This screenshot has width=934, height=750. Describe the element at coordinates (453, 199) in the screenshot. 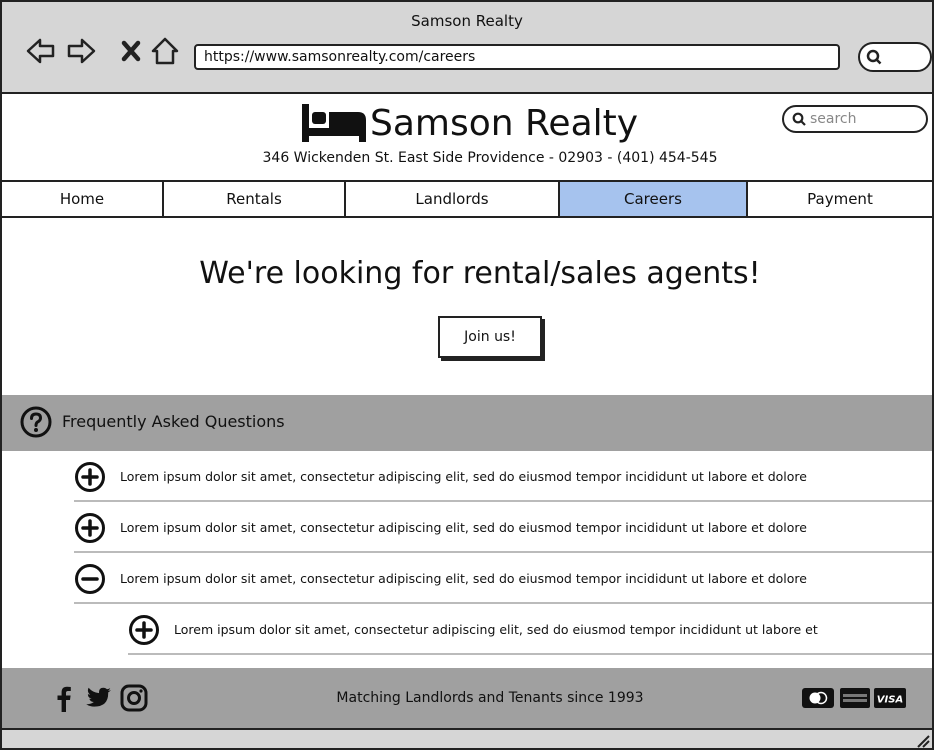

I see `tab-landlords: Landlords` at that location.